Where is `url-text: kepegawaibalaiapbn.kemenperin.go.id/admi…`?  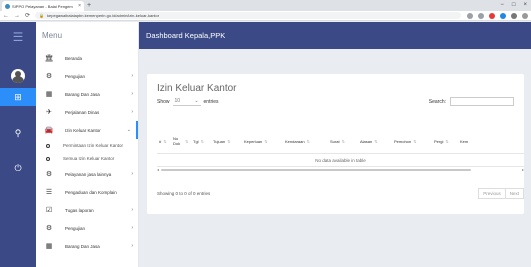
url-text: kepegawaibalaiapbn.kemenperin.go.id/admi… is located at coordinates (103, 15).